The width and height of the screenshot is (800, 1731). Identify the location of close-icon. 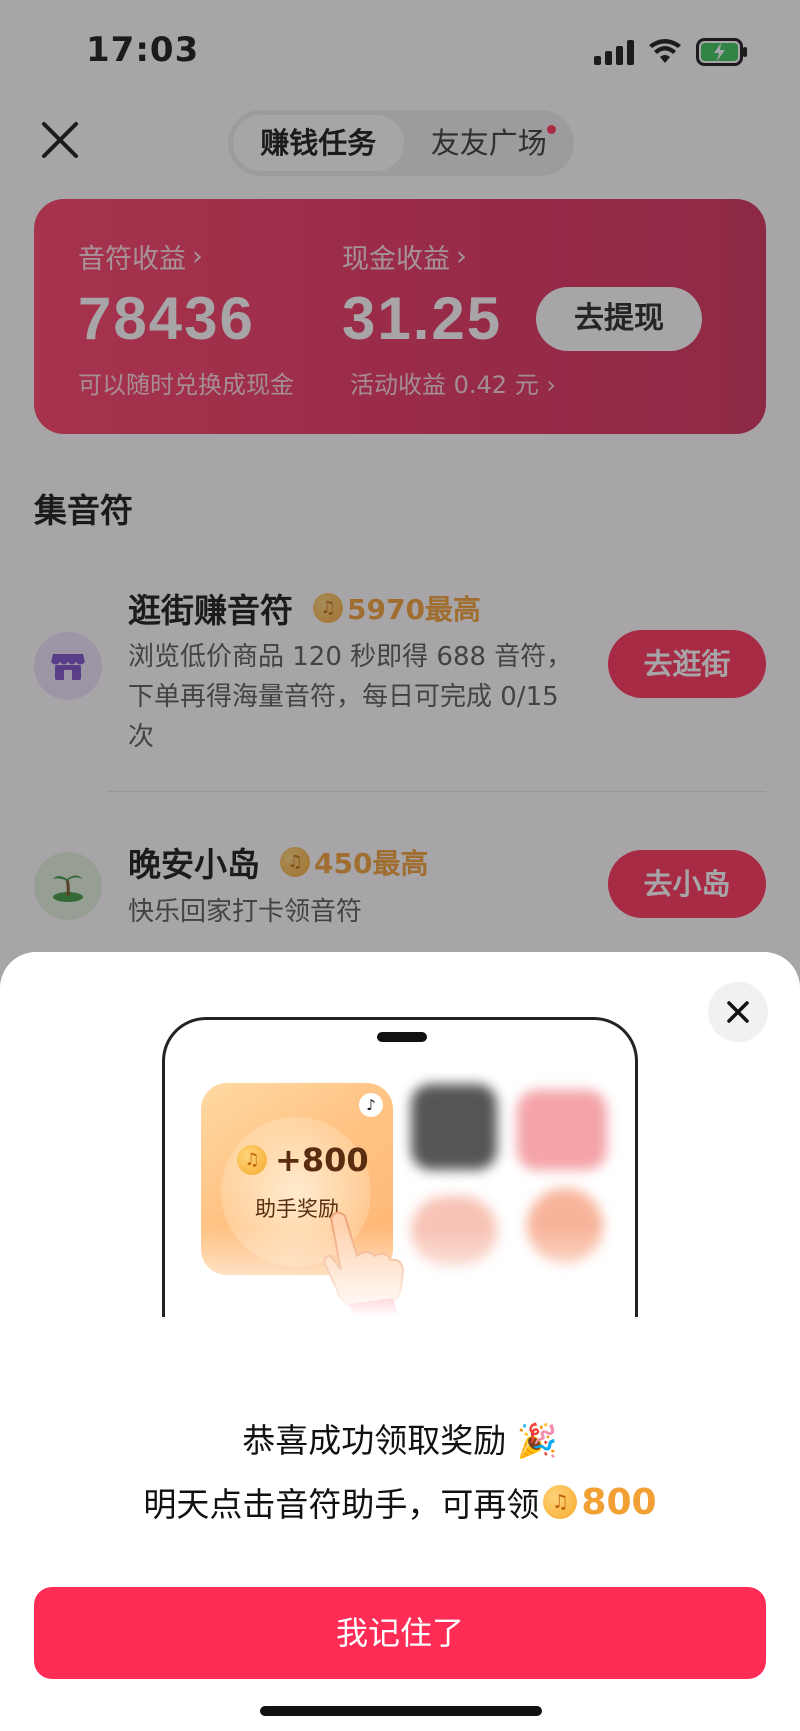
(738, 1012).